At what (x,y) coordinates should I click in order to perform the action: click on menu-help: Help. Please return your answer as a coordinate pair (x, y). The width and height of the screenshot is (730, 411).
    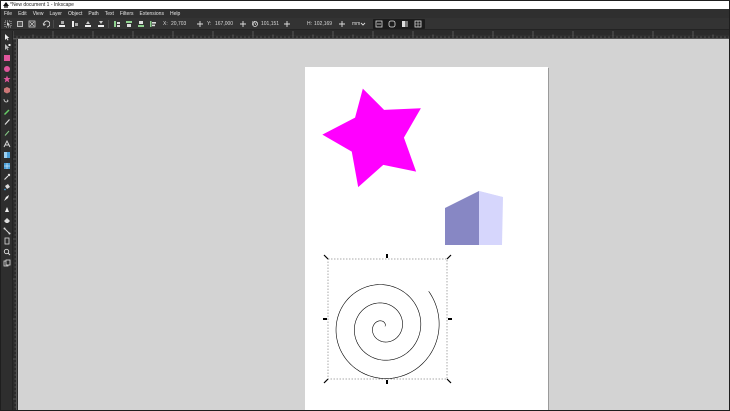
    Looking at the image, I should click on (175, 14).